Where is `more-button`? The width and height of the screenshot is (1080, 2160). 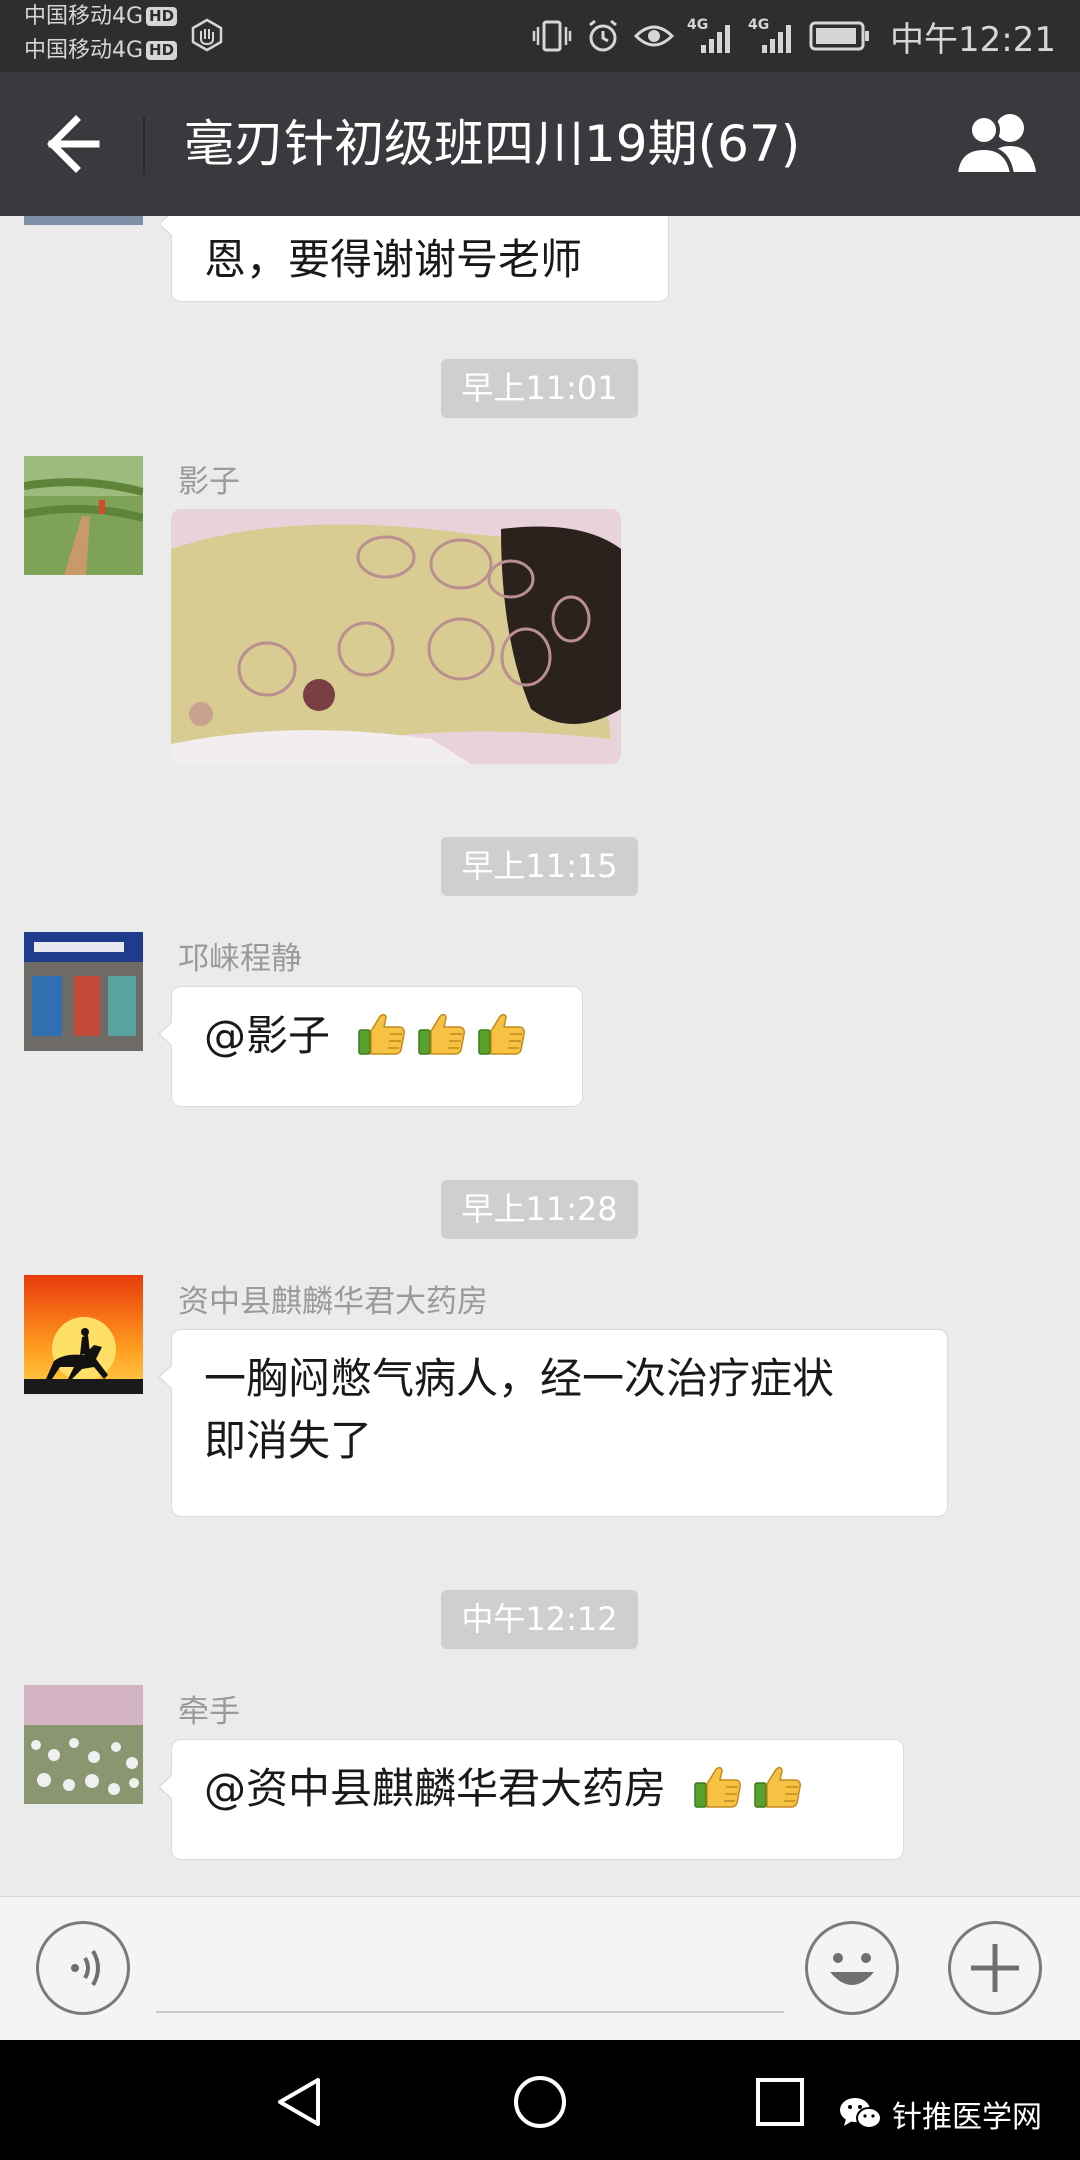 more-button is located at coordinates (995, 1968).